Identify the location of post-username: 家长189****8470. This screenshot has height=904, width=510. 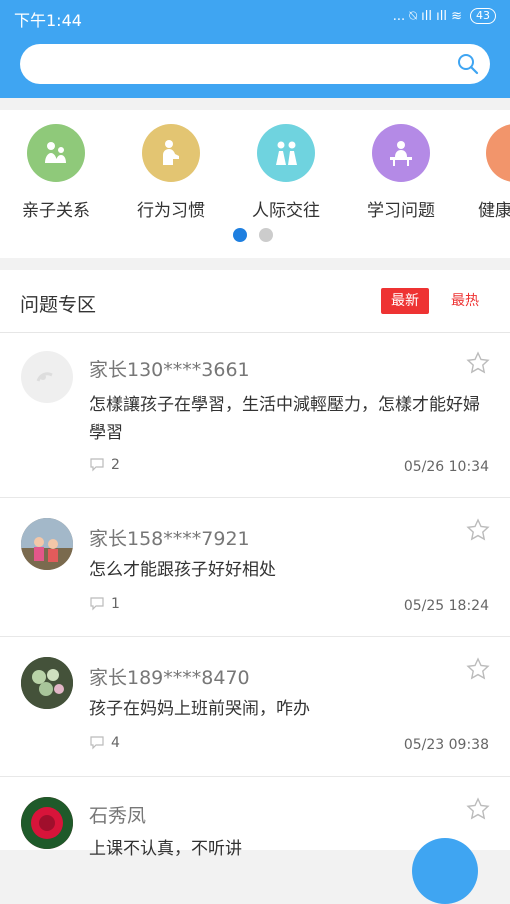
(169, 678).